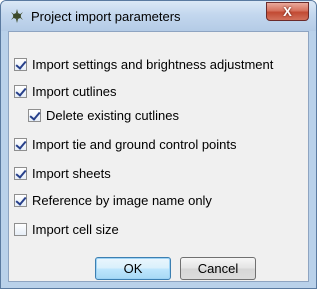 Image resolution: width=320 pixels, height=291 pixels. What do you see at coordinates (20, 64) in the screenshot?
I see `checkbox-import-settings` at bounding box center [20, 64].